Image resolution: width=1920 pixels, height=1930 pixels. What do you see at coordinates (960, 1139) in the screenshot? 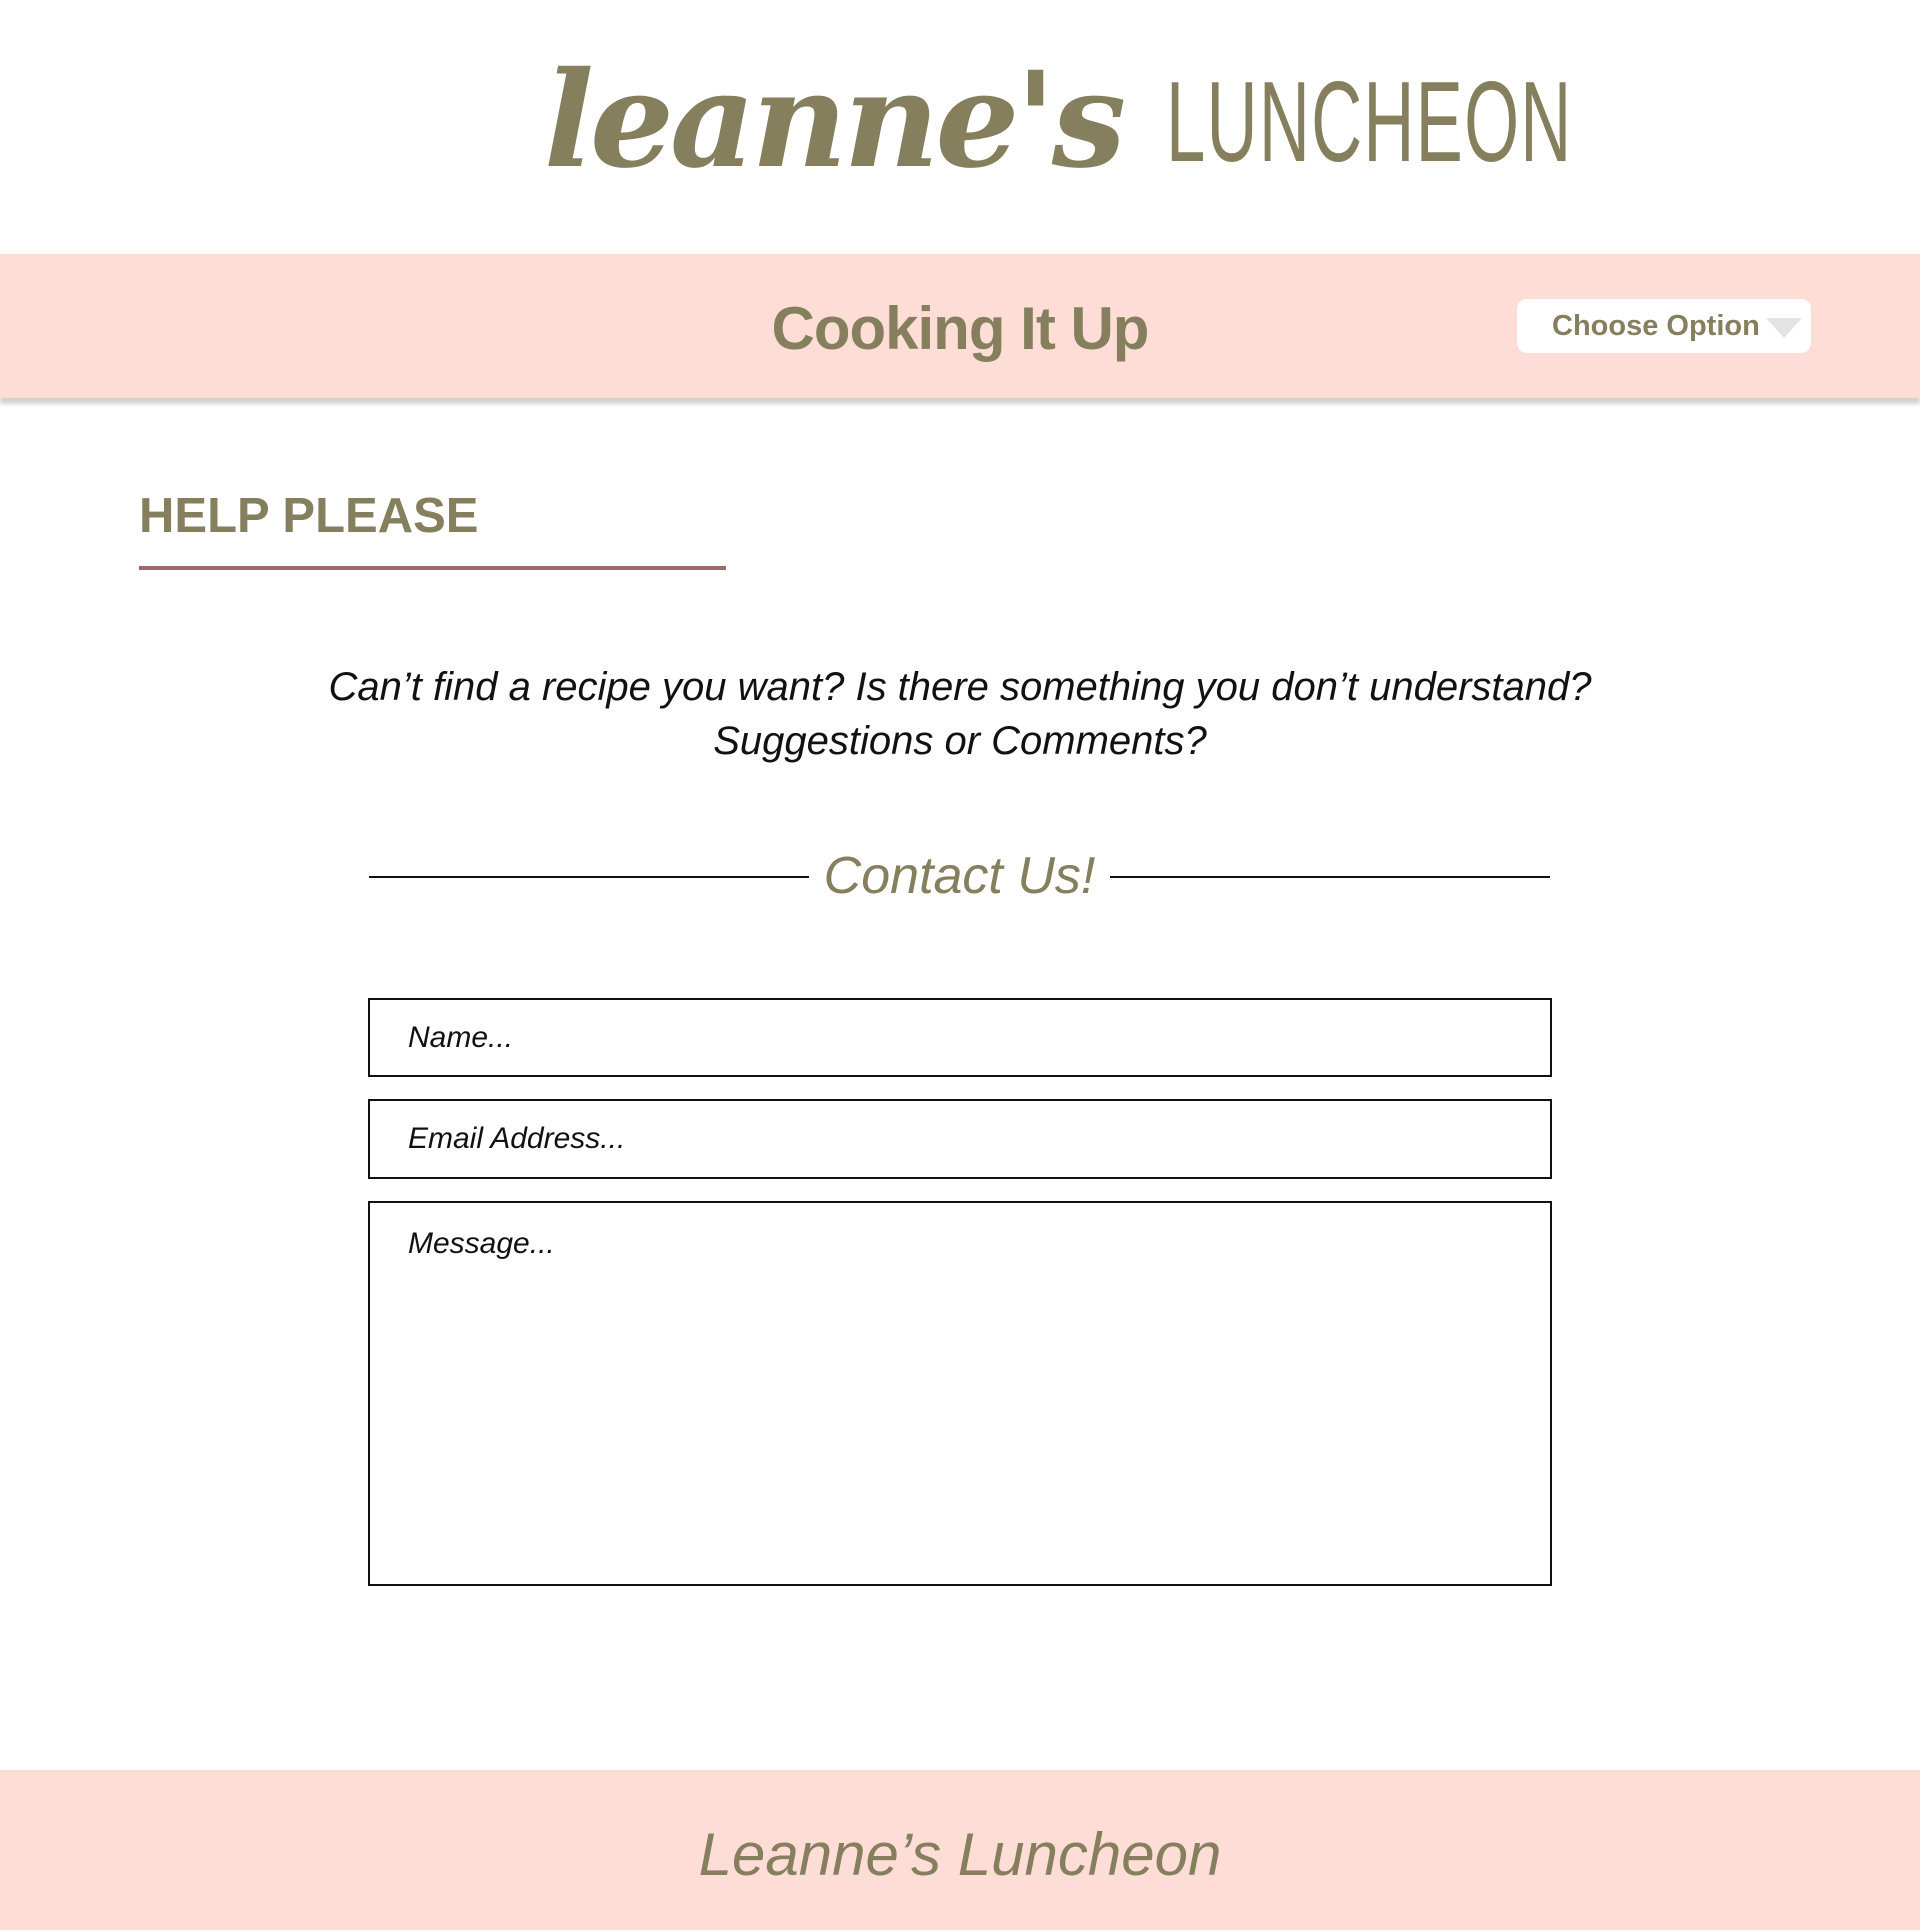
I see `email-input` at bounding box center [960, 1139].